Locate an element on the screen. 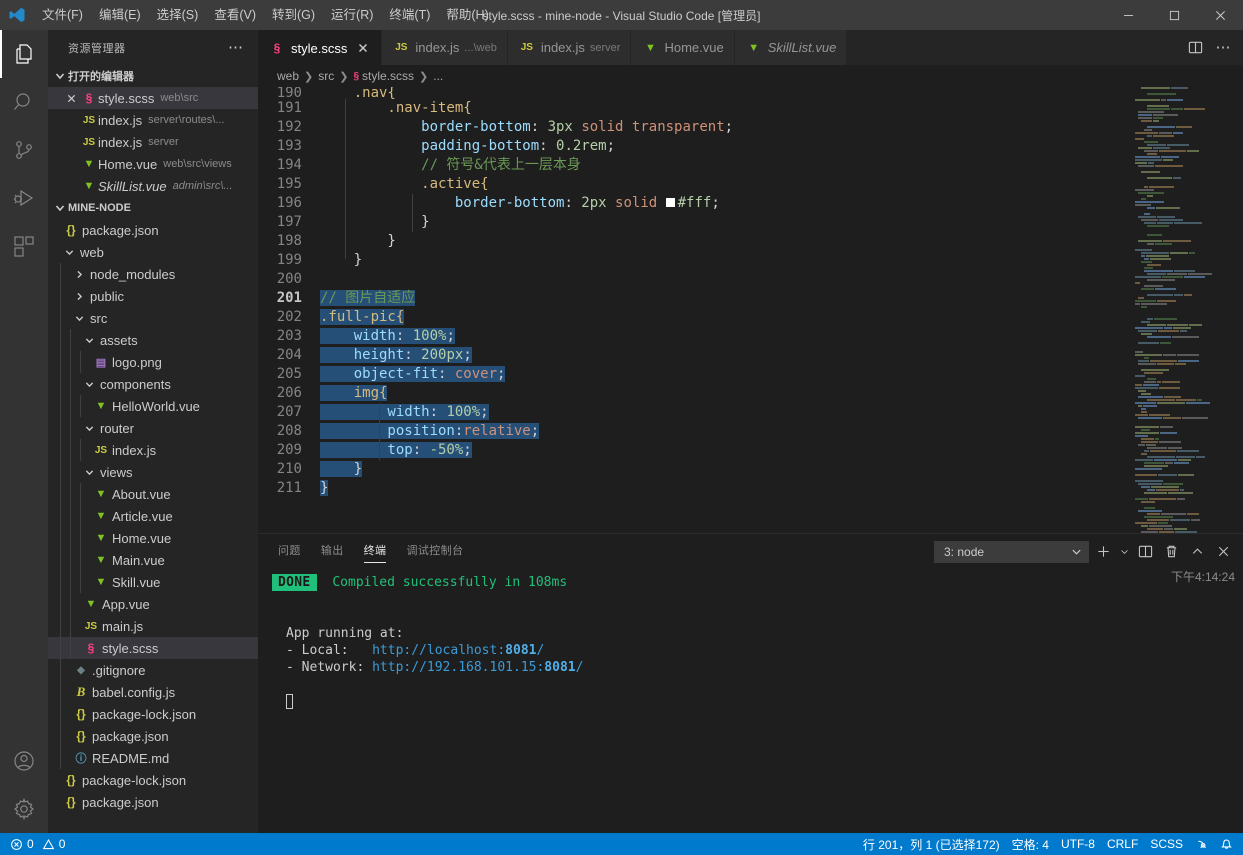 This screenshot has height=855, width=1243. menu-item-2: 选择(S) is located at coordinates (178, 15).